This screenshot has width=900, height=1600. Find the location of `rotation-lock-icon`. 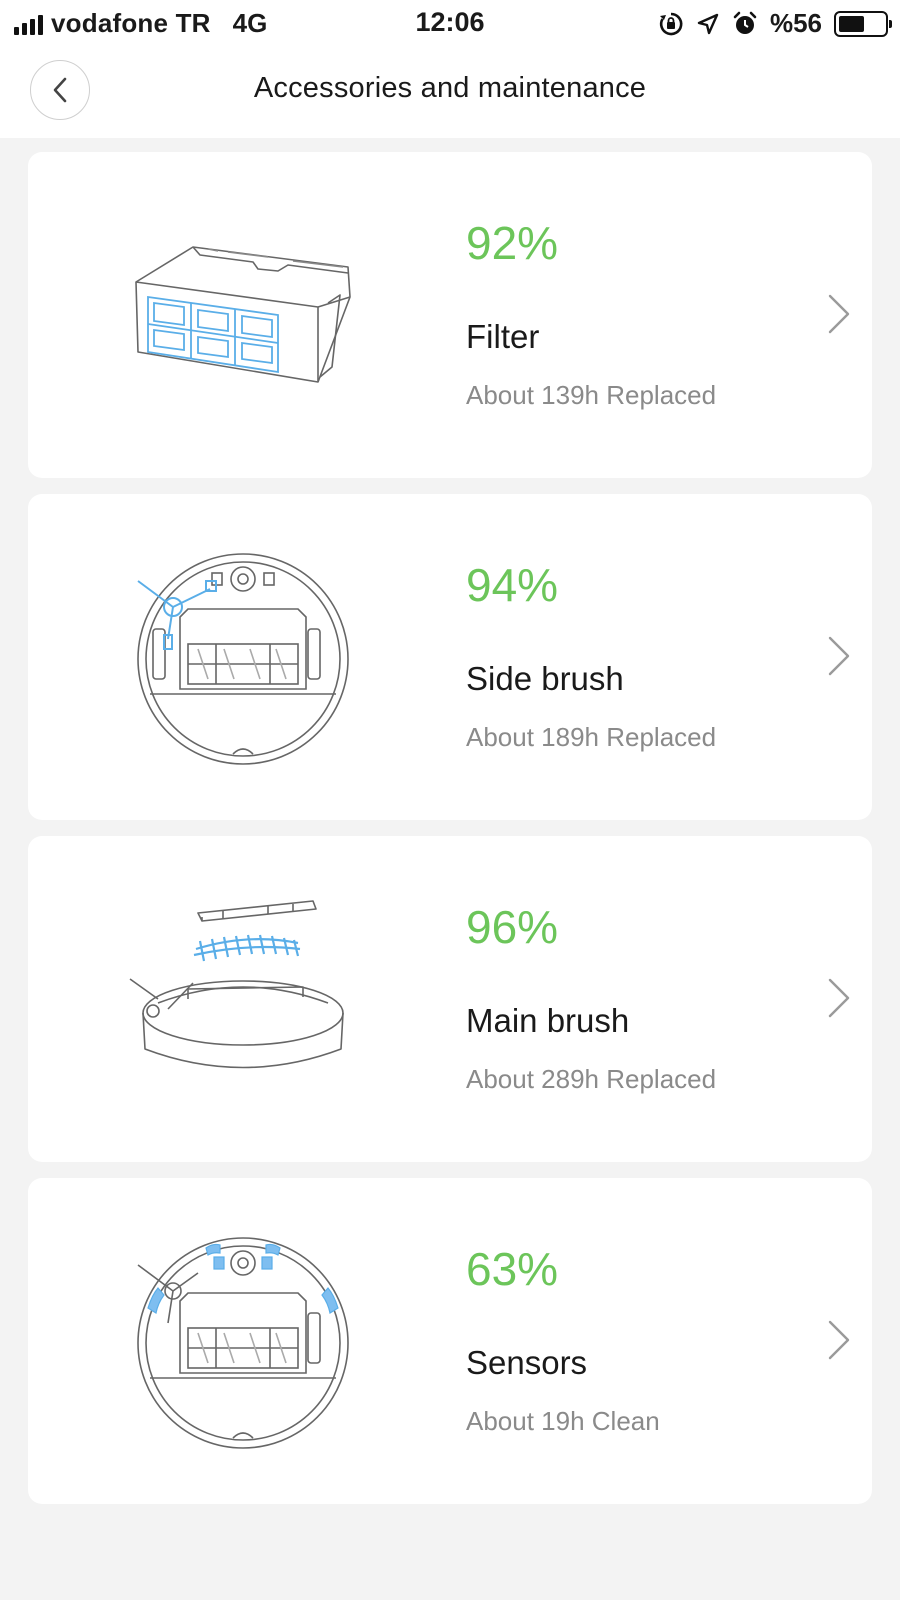

rotation-lock-icon is located at coordinates (671, 23).